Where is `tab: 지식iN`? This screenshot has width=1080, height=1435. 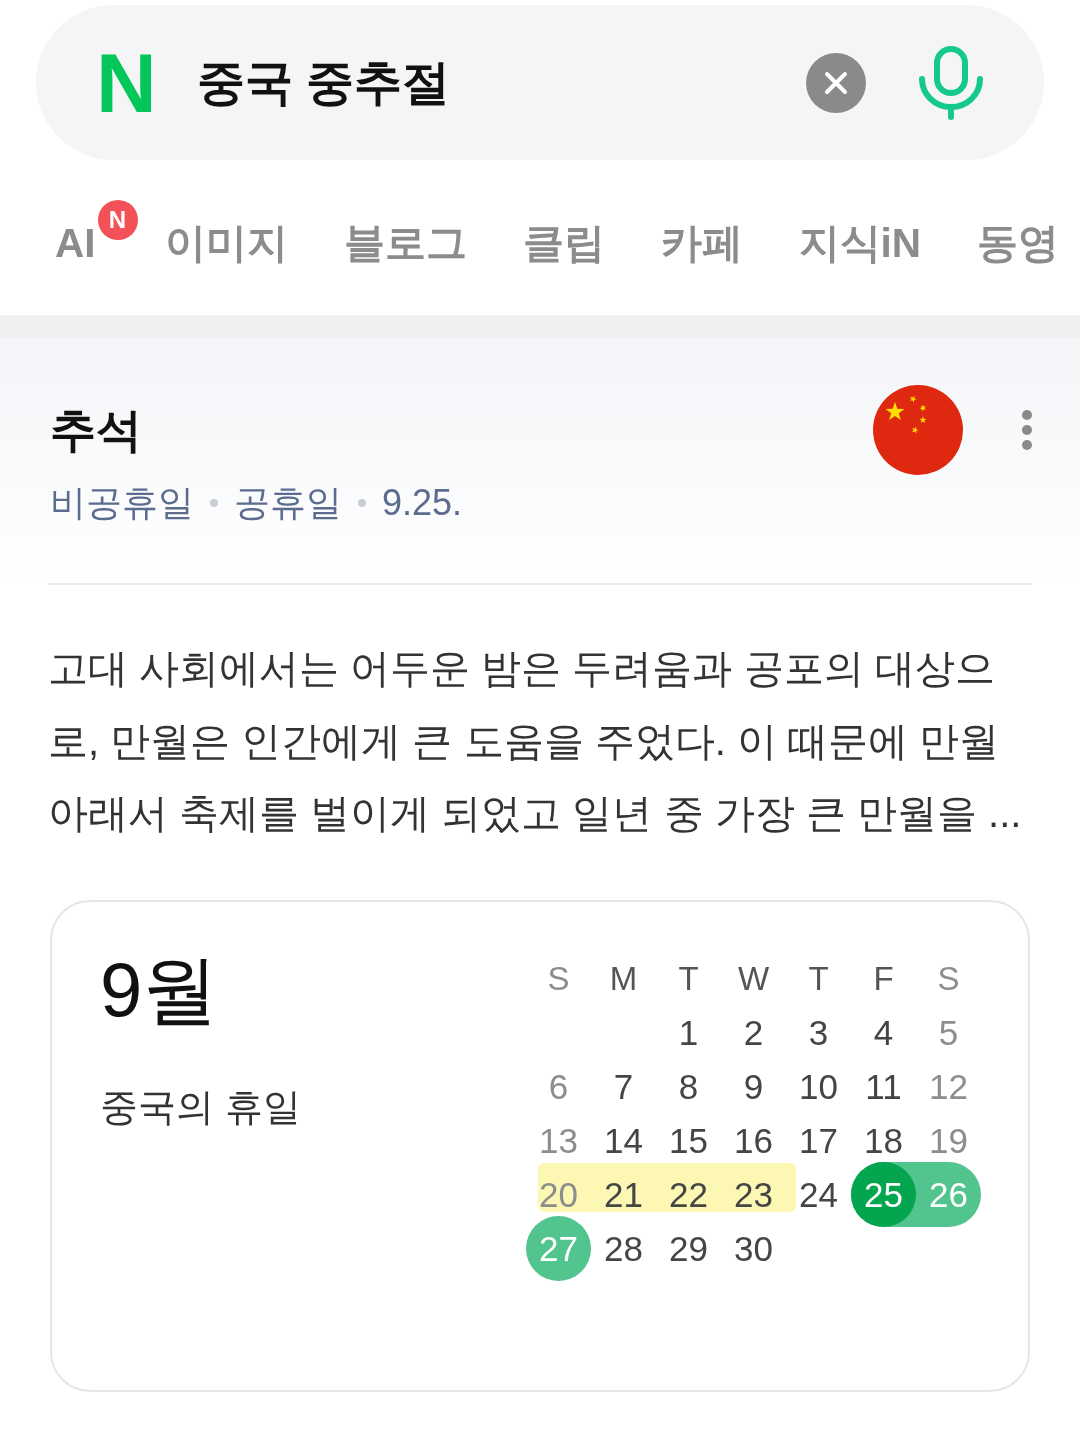
tab: 지식iN is located at coordinates (859, 243).